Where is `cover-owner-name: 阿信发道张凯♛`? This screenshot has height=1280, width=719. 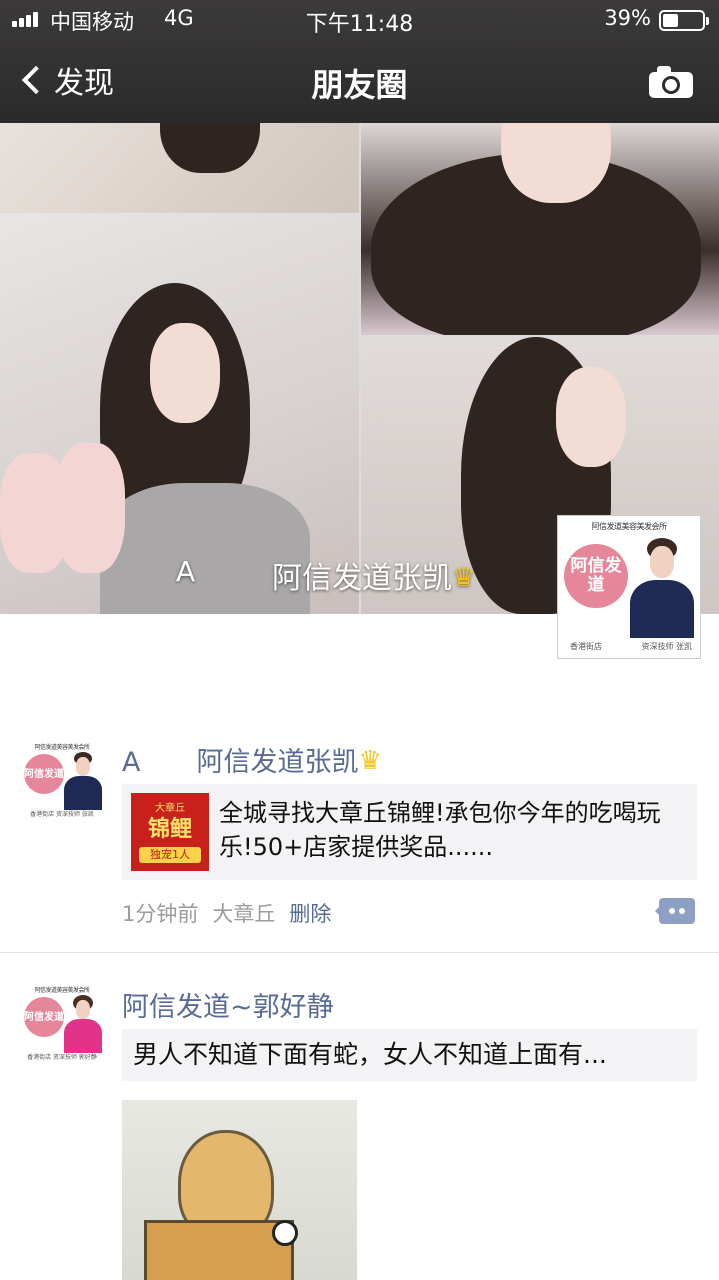
cover-owner-name: 阿信发道张凯♛ is located at coordinates (373, 575).